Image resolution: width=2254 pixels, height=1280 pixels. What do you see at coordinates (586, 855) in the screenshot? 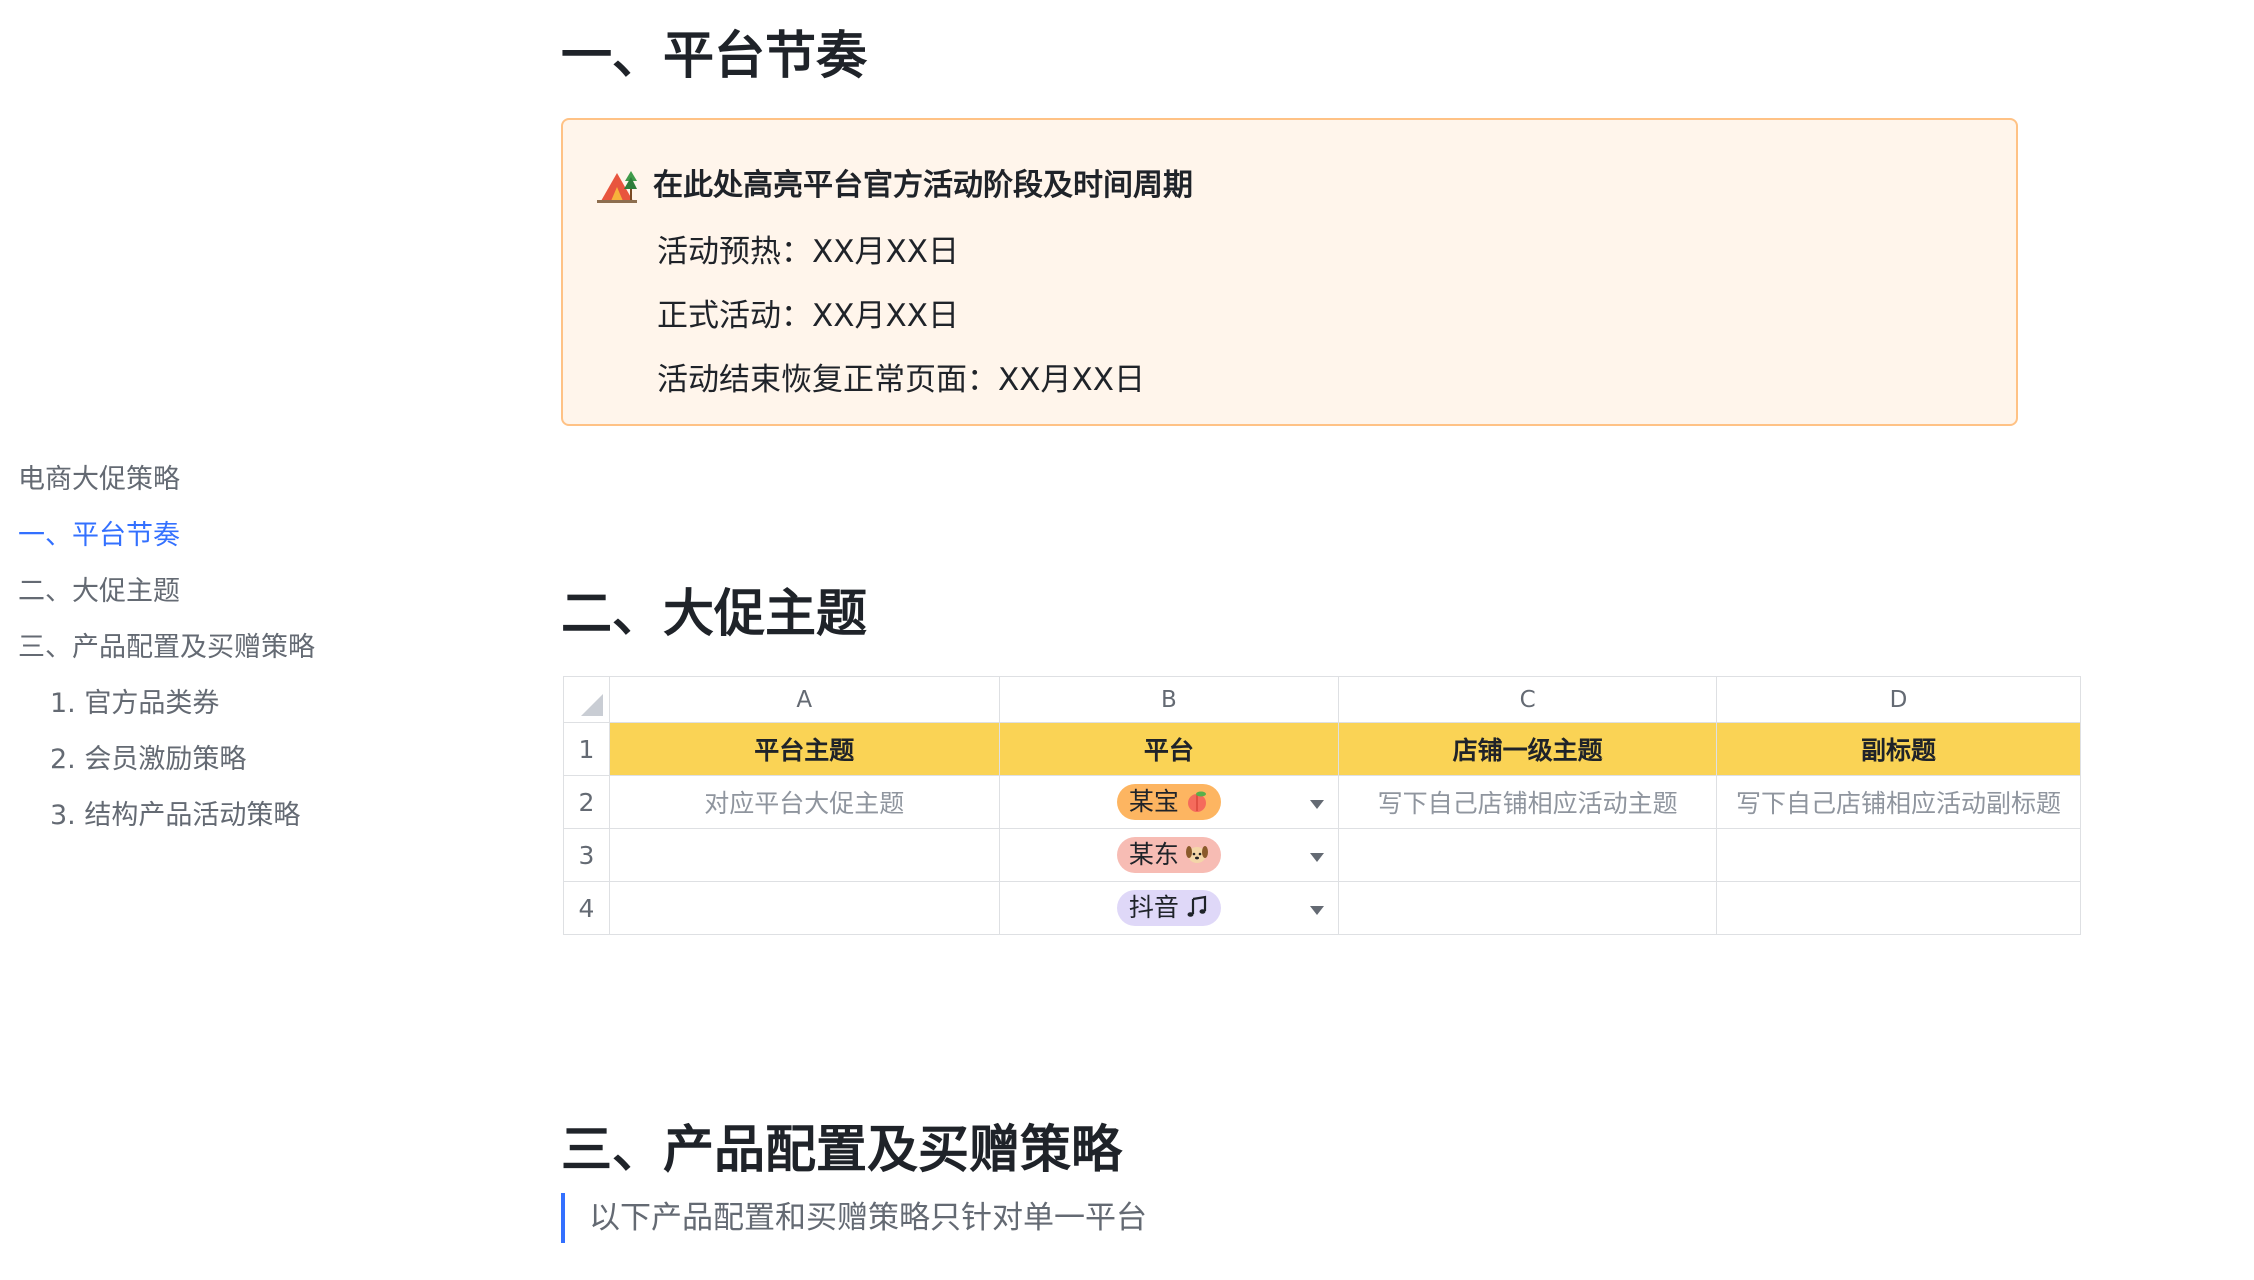
I see `row-header-3: 3` at bounding box center [586, 855].